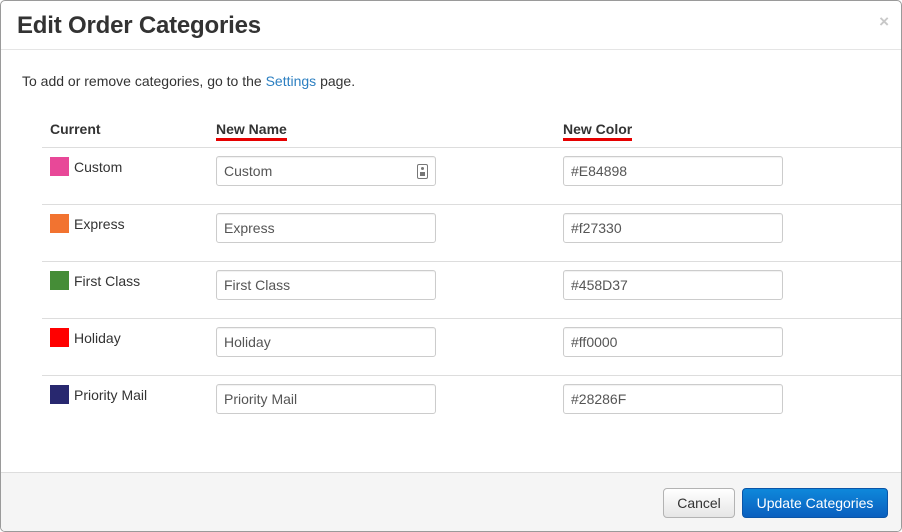  What do you see at coordinates (107, 281) in the screenshot?
I see `current-category-label: First Class` at bounding box center [107, 281].